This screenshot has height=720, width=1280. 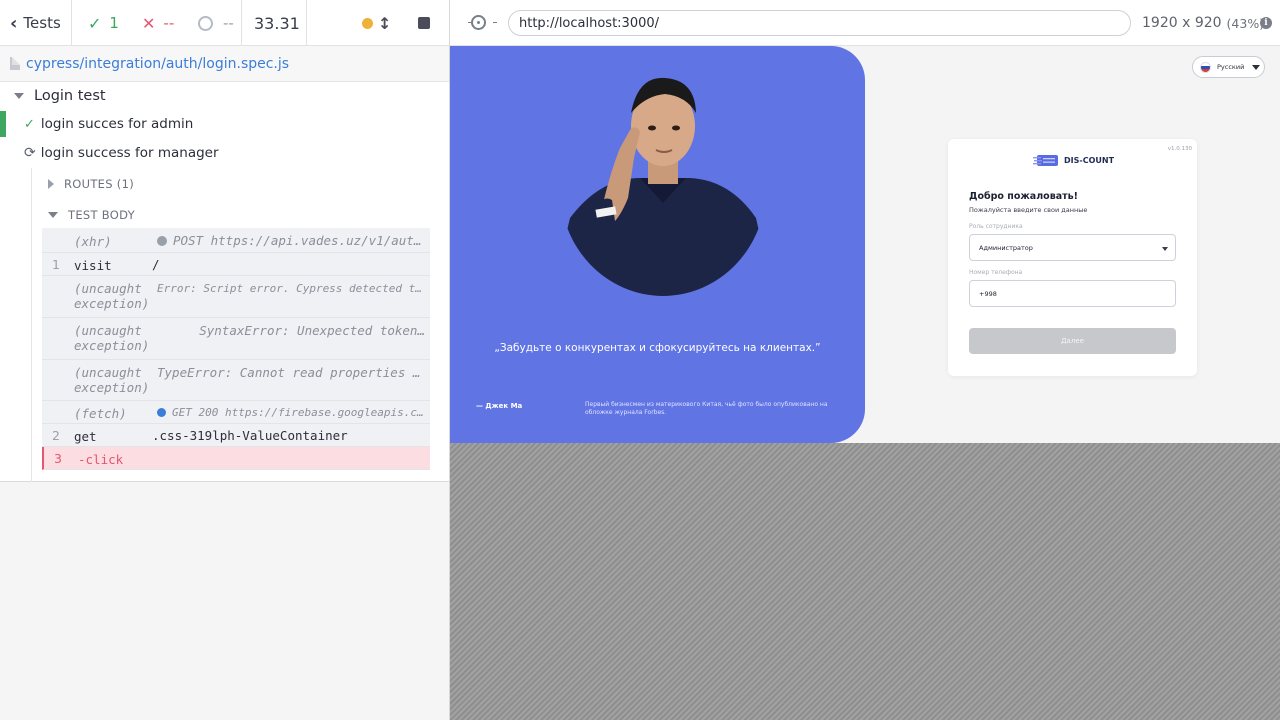 I want to click on stop-button, so click(x=424, y=23).